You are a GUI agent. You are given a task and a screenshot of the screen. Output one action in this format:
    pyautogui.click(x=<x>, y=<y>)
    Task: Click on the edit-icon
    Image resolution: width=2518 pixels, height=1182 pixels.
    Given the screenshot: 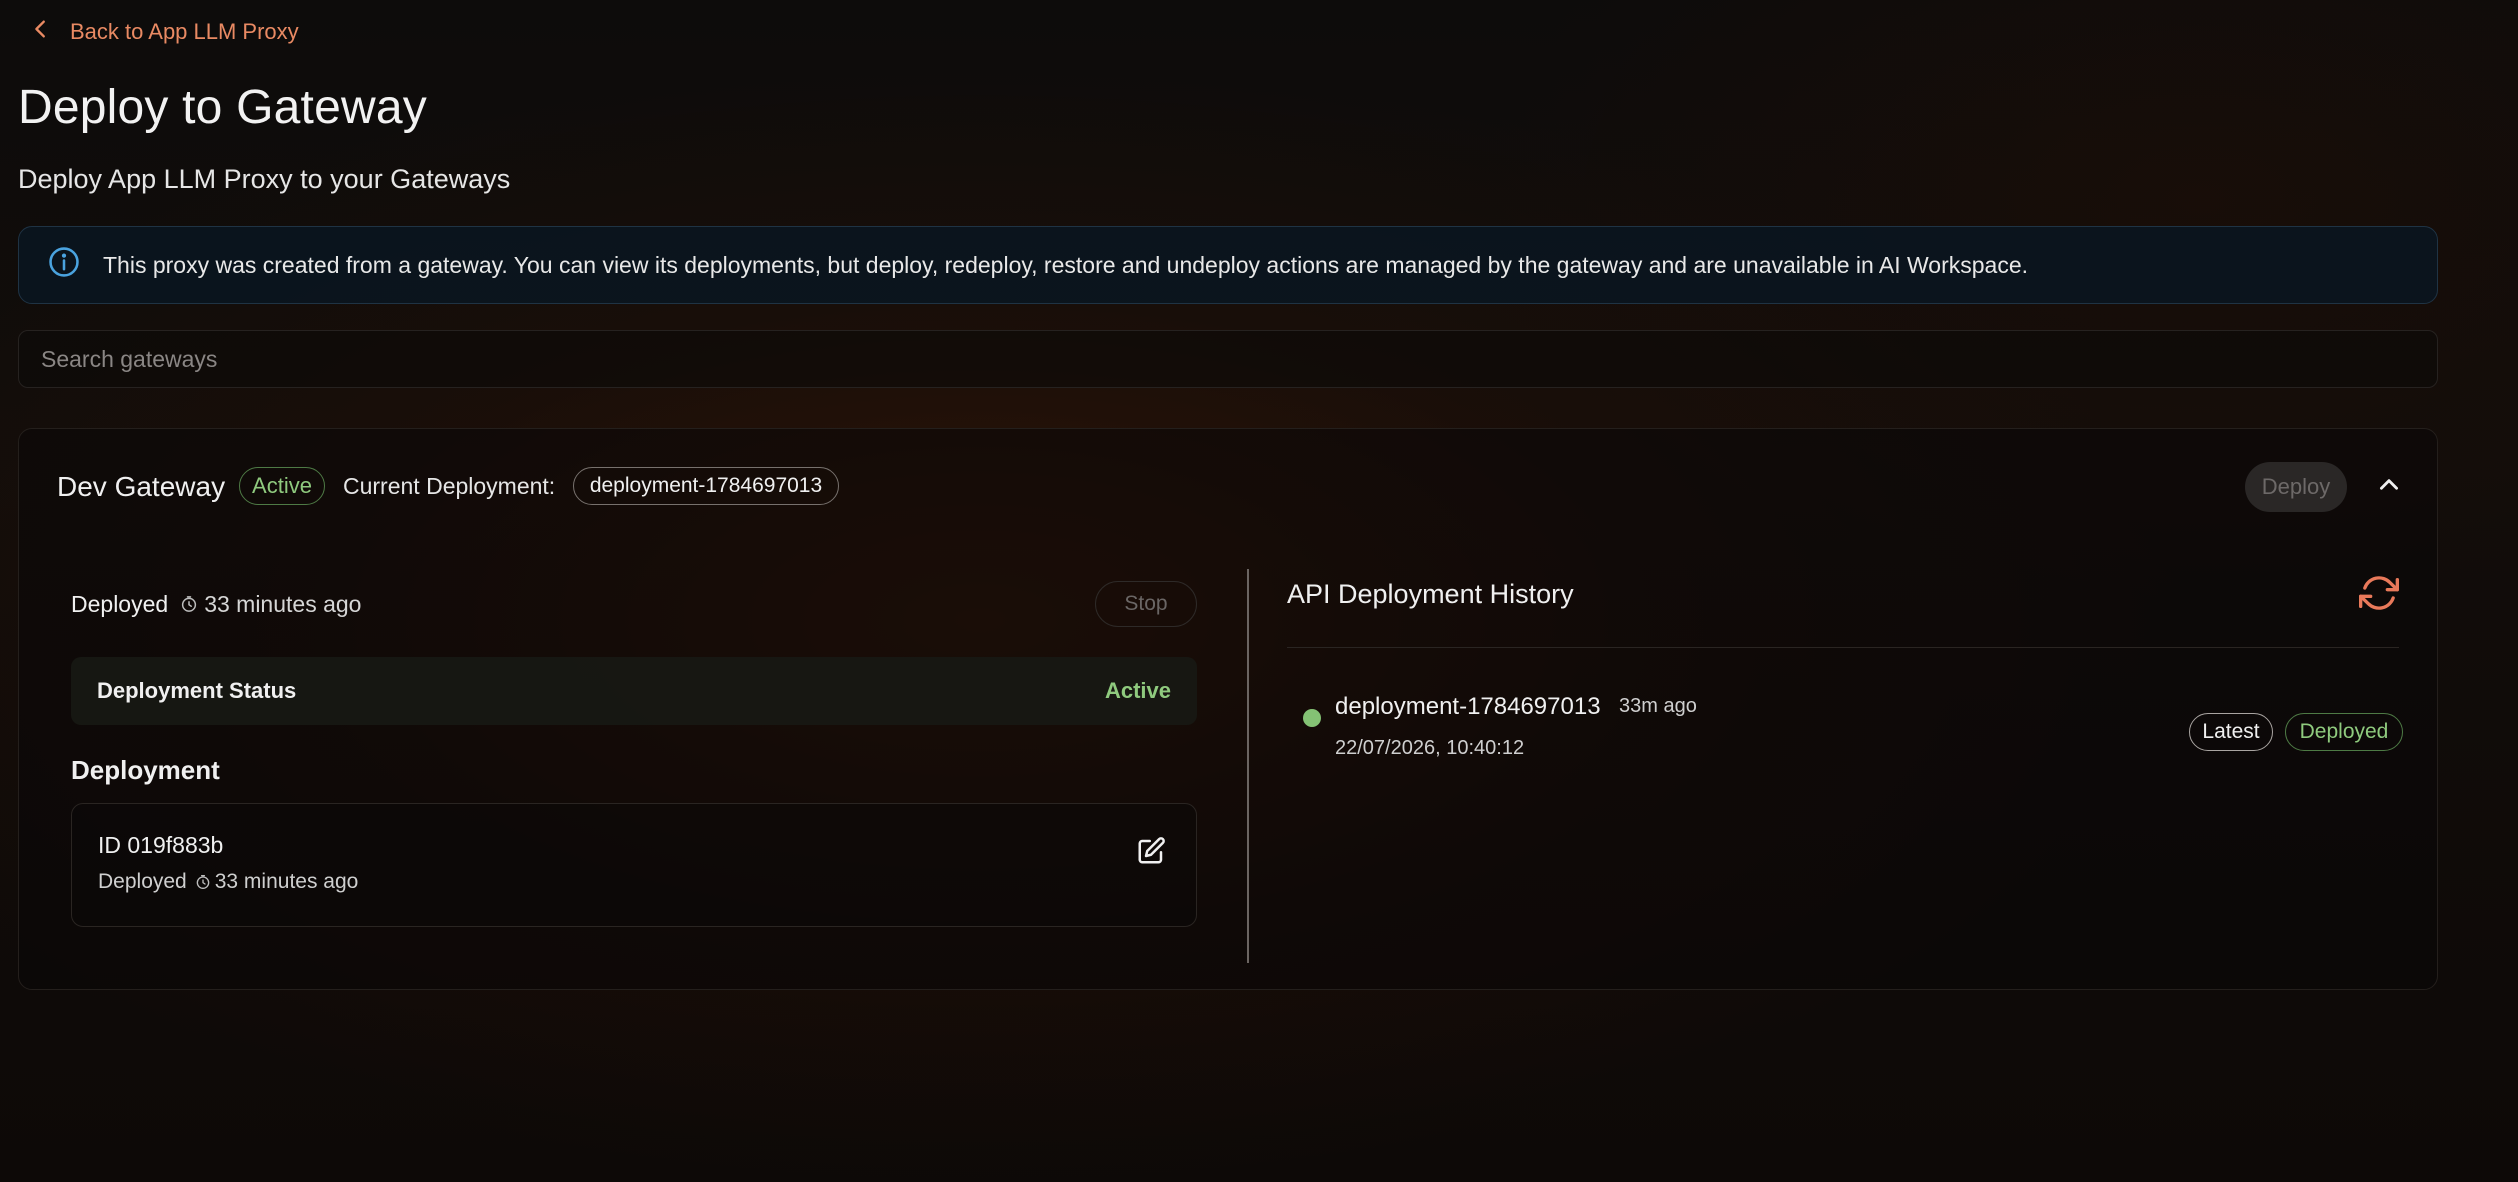 What is the action you would take?
    pyautogui.click(x=1151, y=853)
    